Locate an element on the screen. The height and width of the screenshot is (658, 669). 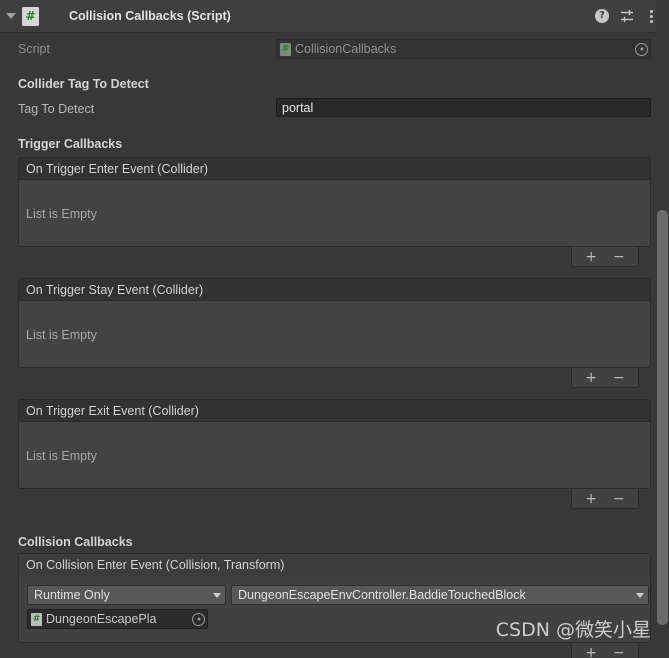
help-icon: ? is located at coordinates (602, 16).